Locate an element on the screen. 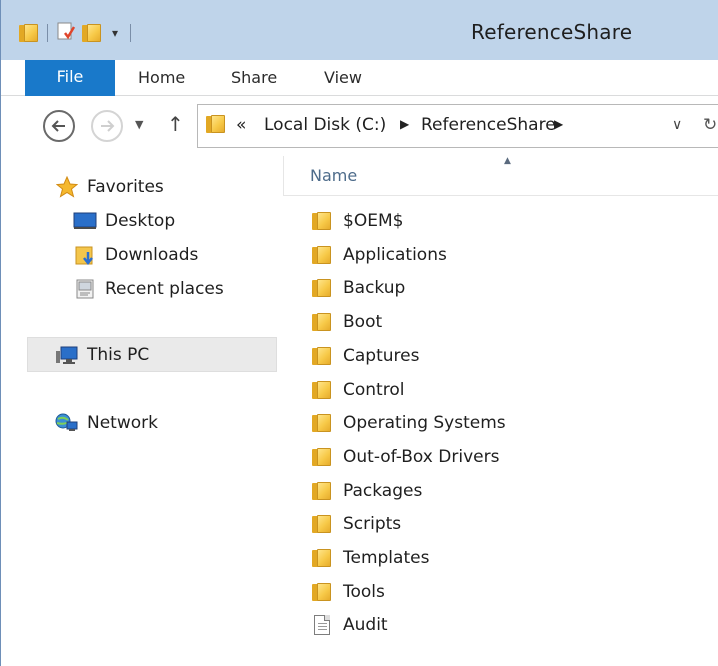  list-item: Operating Systems is located at coordinates (408, 423).